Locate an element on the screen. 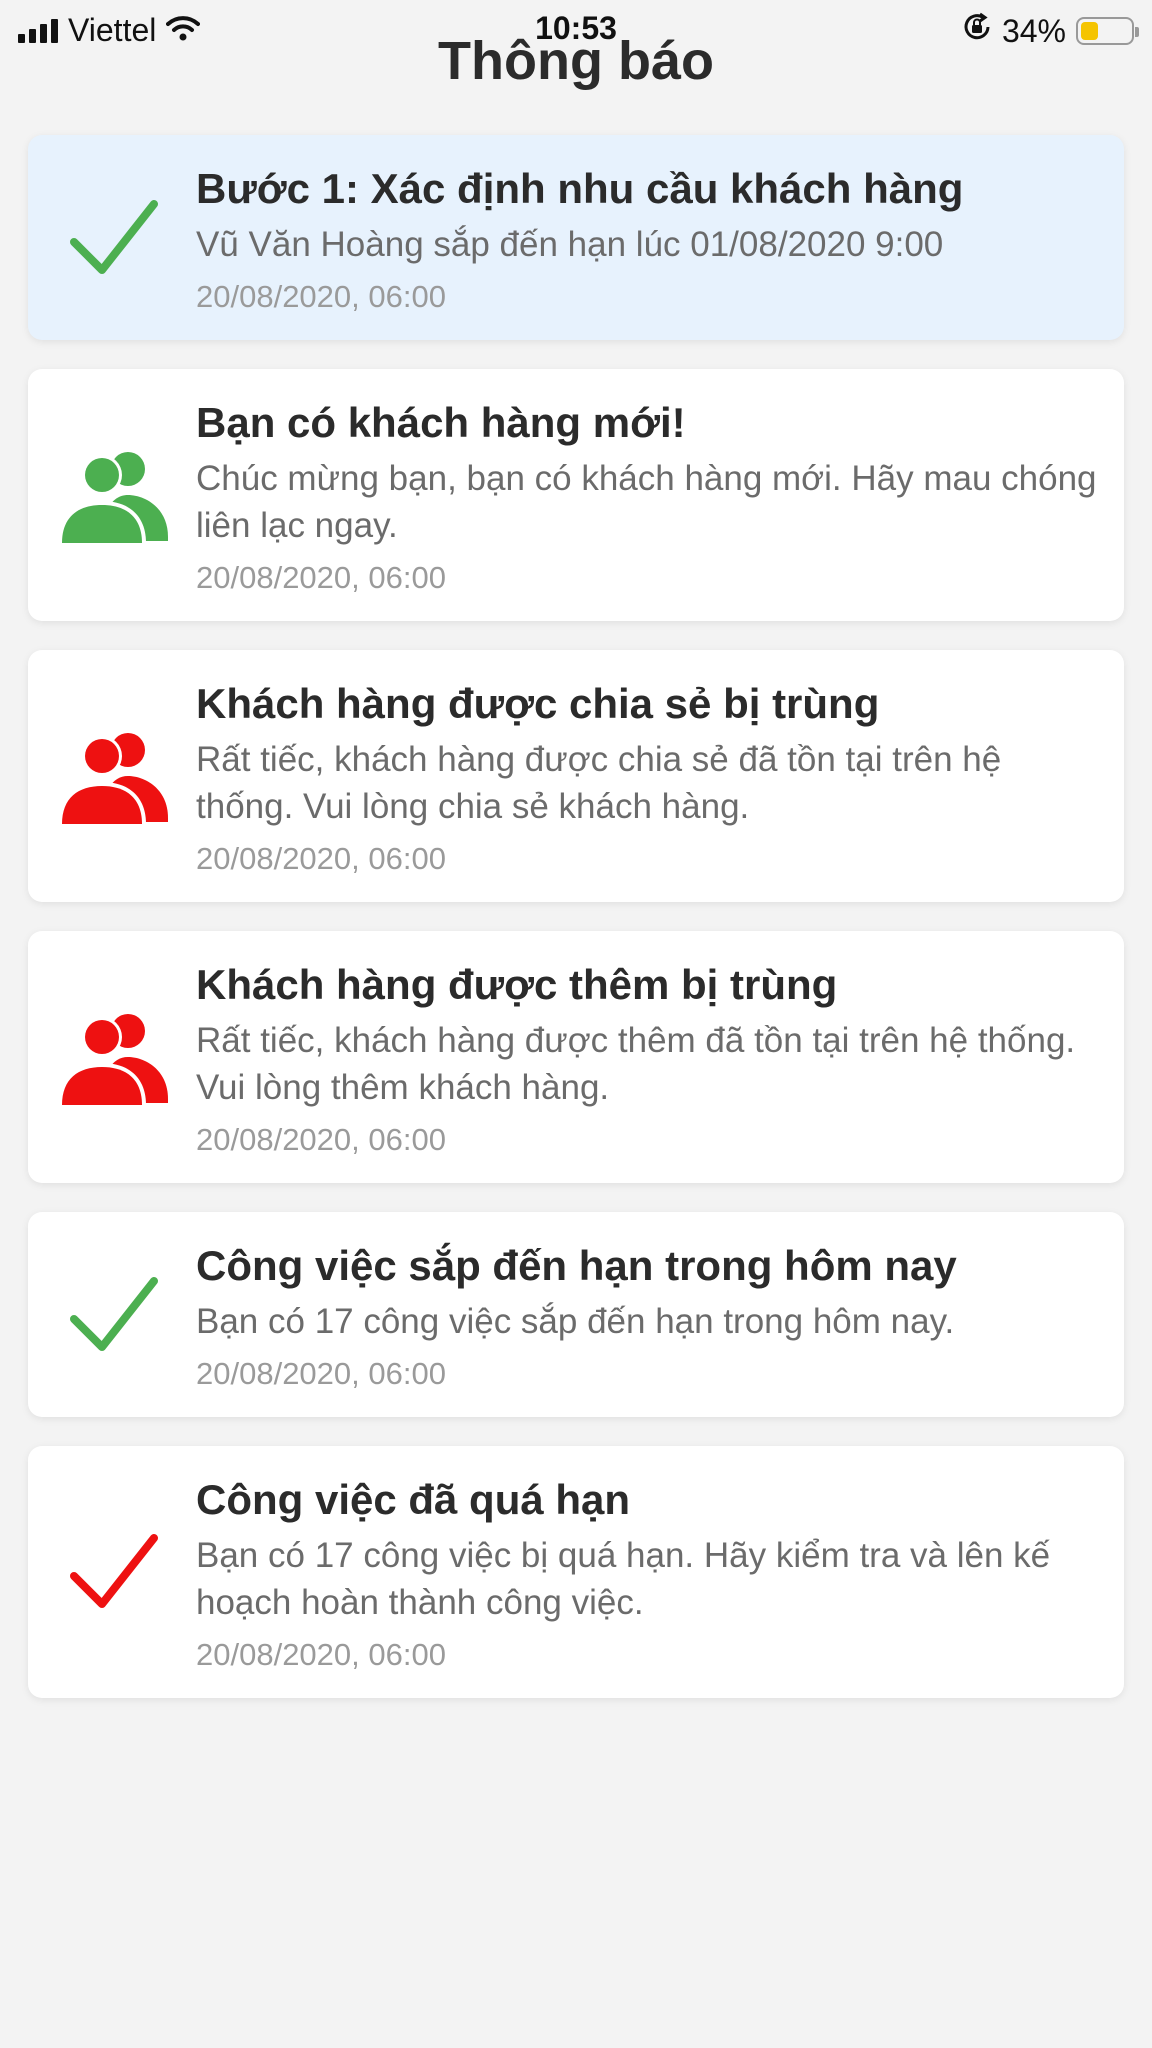  page-title: Thông báo is located at coordinates (576, 61).